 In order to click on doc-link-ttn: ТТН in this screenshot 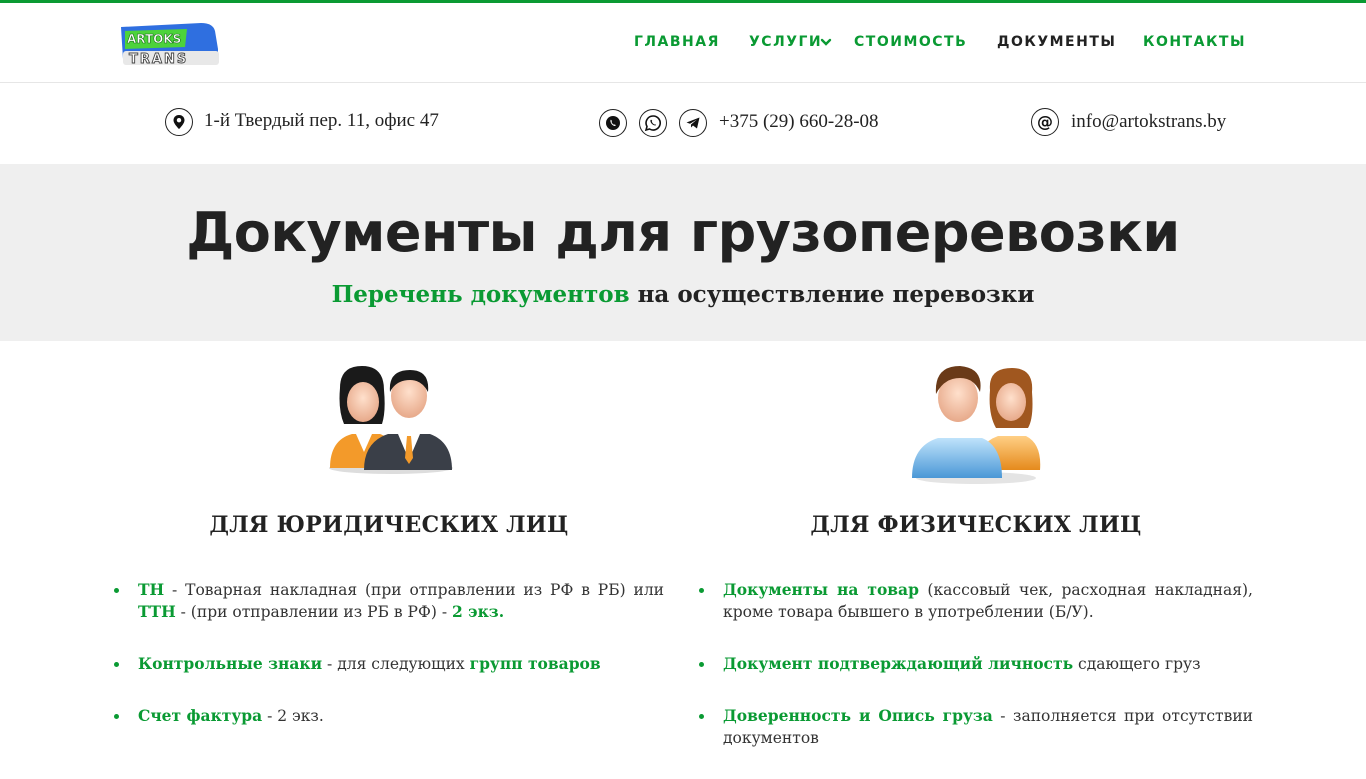, I will do `click(157, 611)`.